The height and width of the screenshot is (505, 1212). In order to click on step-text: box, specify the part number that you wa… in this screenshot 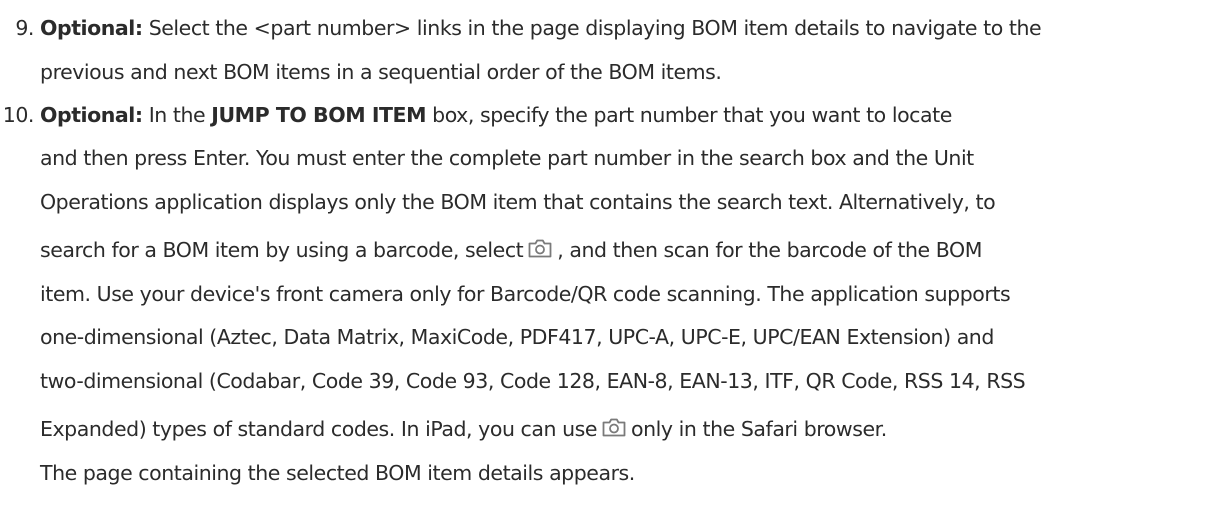, I will do `click(689, 115)`.